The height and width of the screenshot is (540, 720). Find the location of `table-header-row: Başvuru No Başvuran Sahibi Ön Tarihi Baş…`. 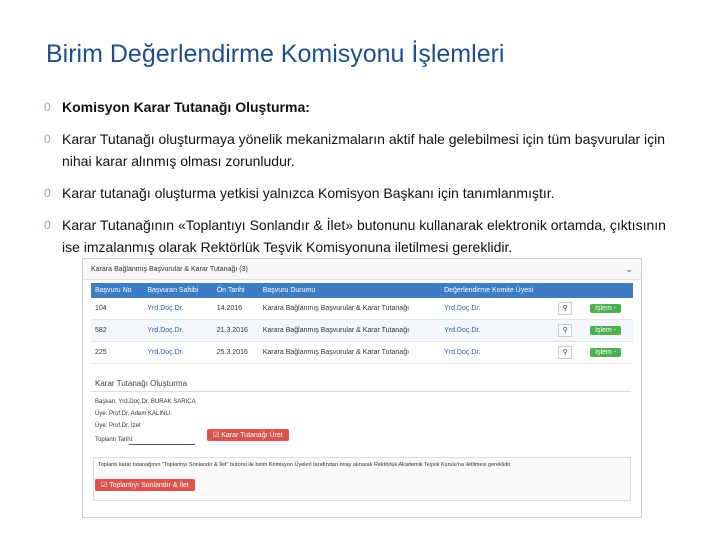

table-header-row: Başvuru No Başvuran Sahibi Ön Tarihi Baş… is located at coordinates (362, 290).